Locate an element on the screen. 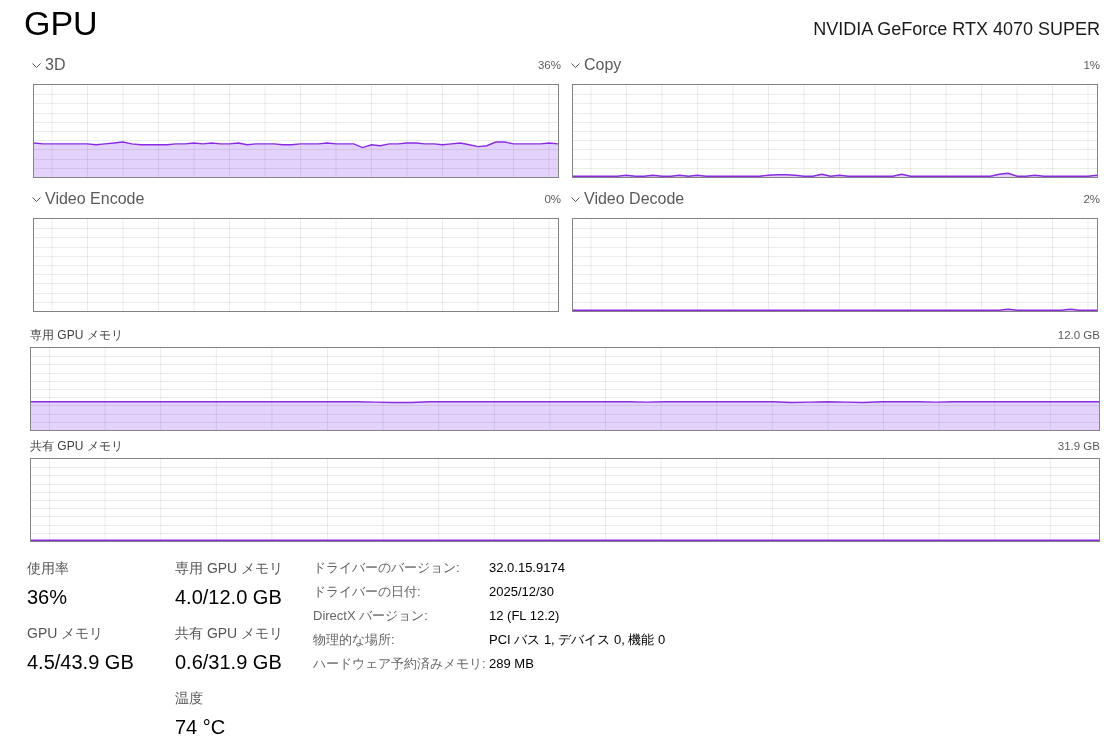  stat-value: 4.0/12.0 GB is located at coordinates (229, 597).